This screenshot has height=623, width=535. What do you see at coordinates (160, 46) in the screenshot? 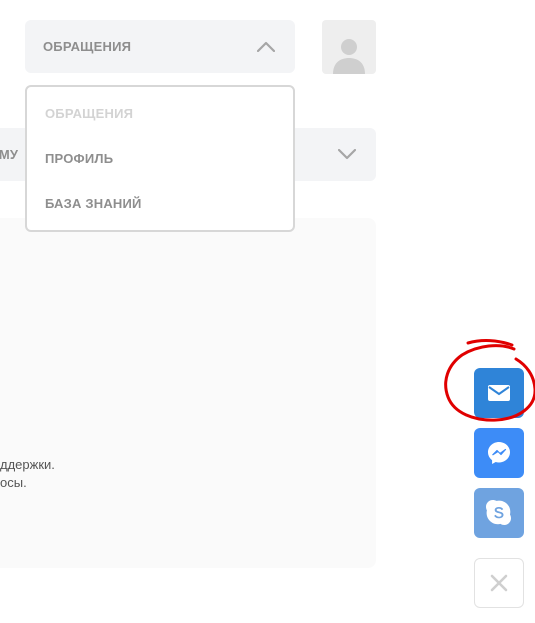
I see `section-select: ОБРАЩЕНИЯ` at bounding box center [160, 46].